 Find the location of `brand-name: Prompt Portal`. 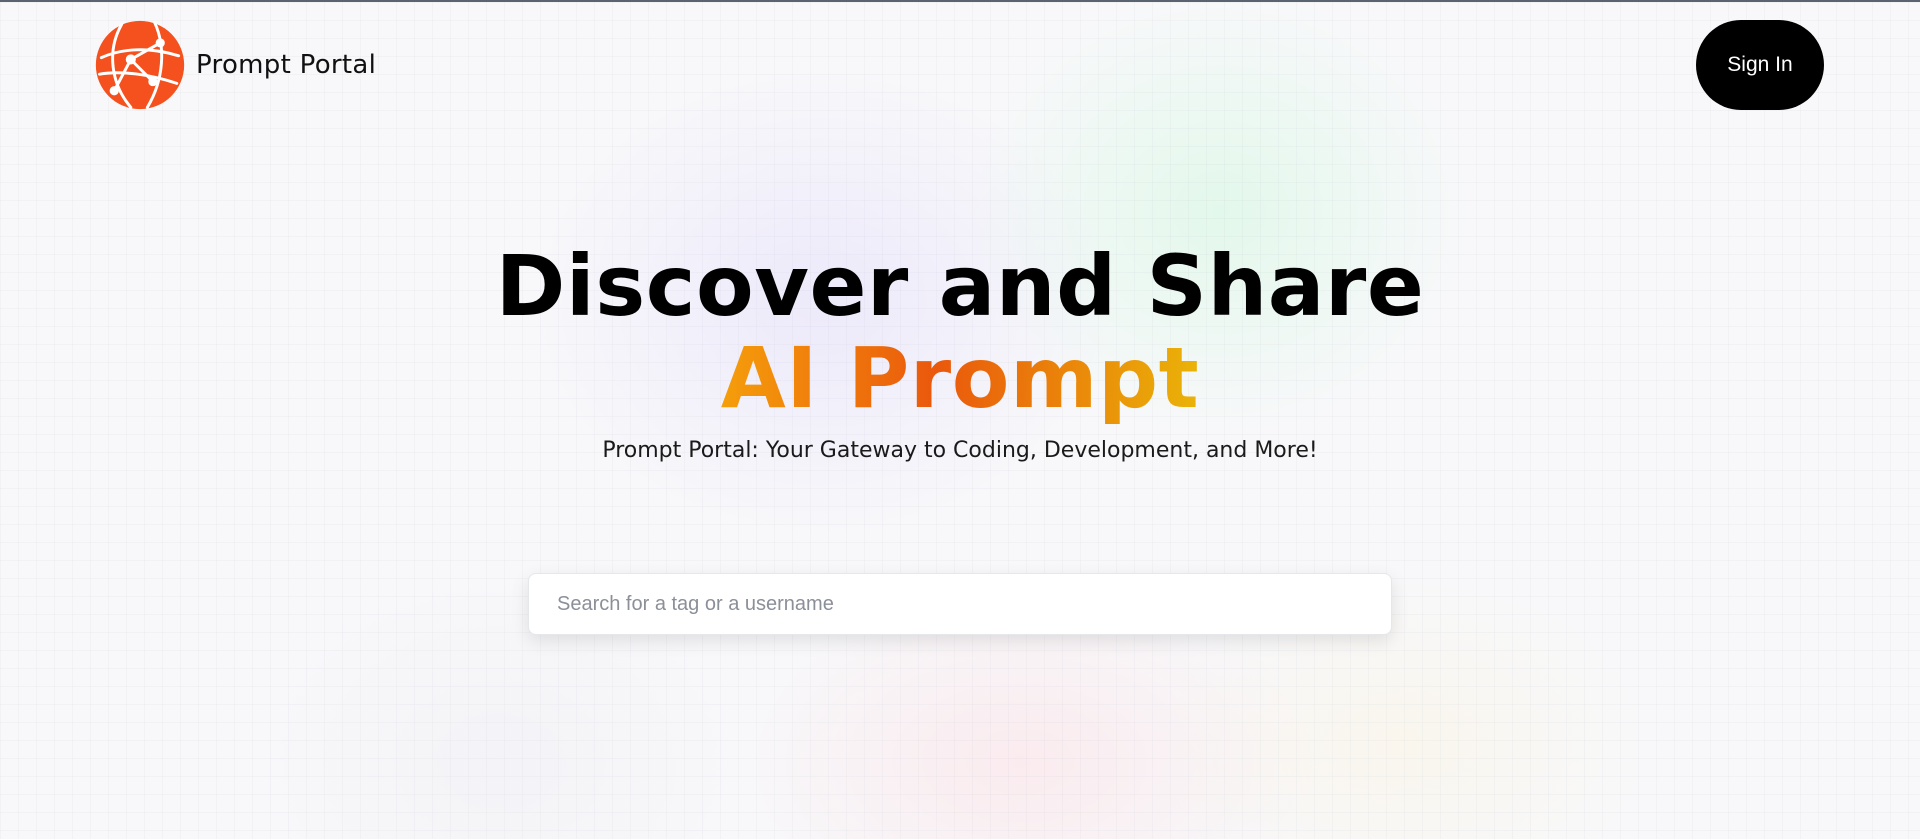

brand-name: Prompt Portal is located at coordinates (286, 65).